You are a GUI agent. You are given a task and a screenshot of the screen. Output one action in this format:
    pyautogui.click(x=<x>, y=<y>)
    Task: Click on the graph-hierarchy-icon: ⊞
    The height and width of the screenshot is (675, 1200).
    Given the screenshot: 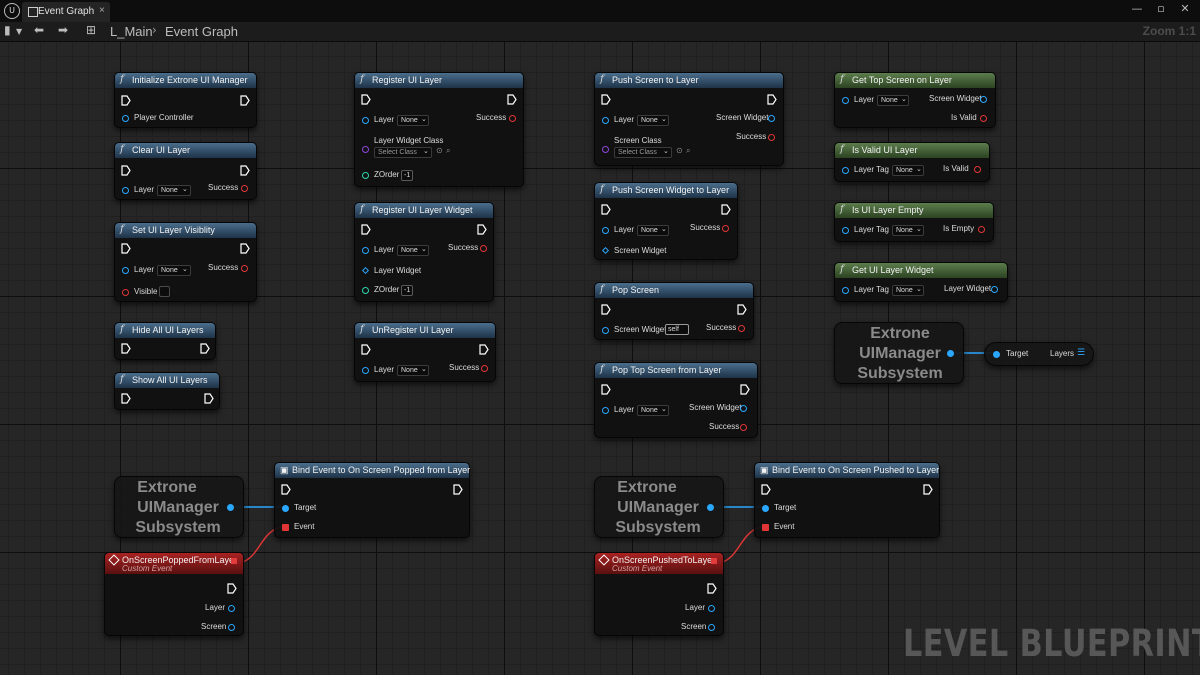 What is the action you would take?
    pyautogui.click(x=91, y=30)
    